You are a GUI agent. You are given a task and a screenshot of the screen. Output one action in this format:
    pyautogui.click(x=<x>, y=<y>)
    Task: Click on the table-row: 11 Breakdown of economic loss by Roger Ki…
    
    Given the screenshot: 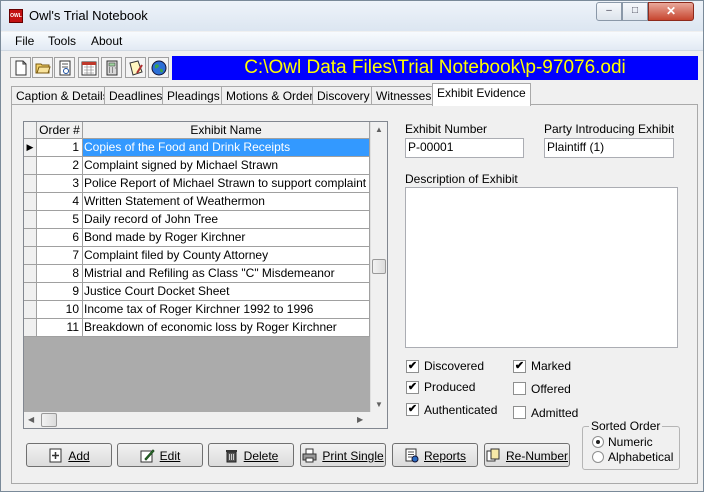 What is the action you would take?
    pyautogui.click(x=197, y=328)
    